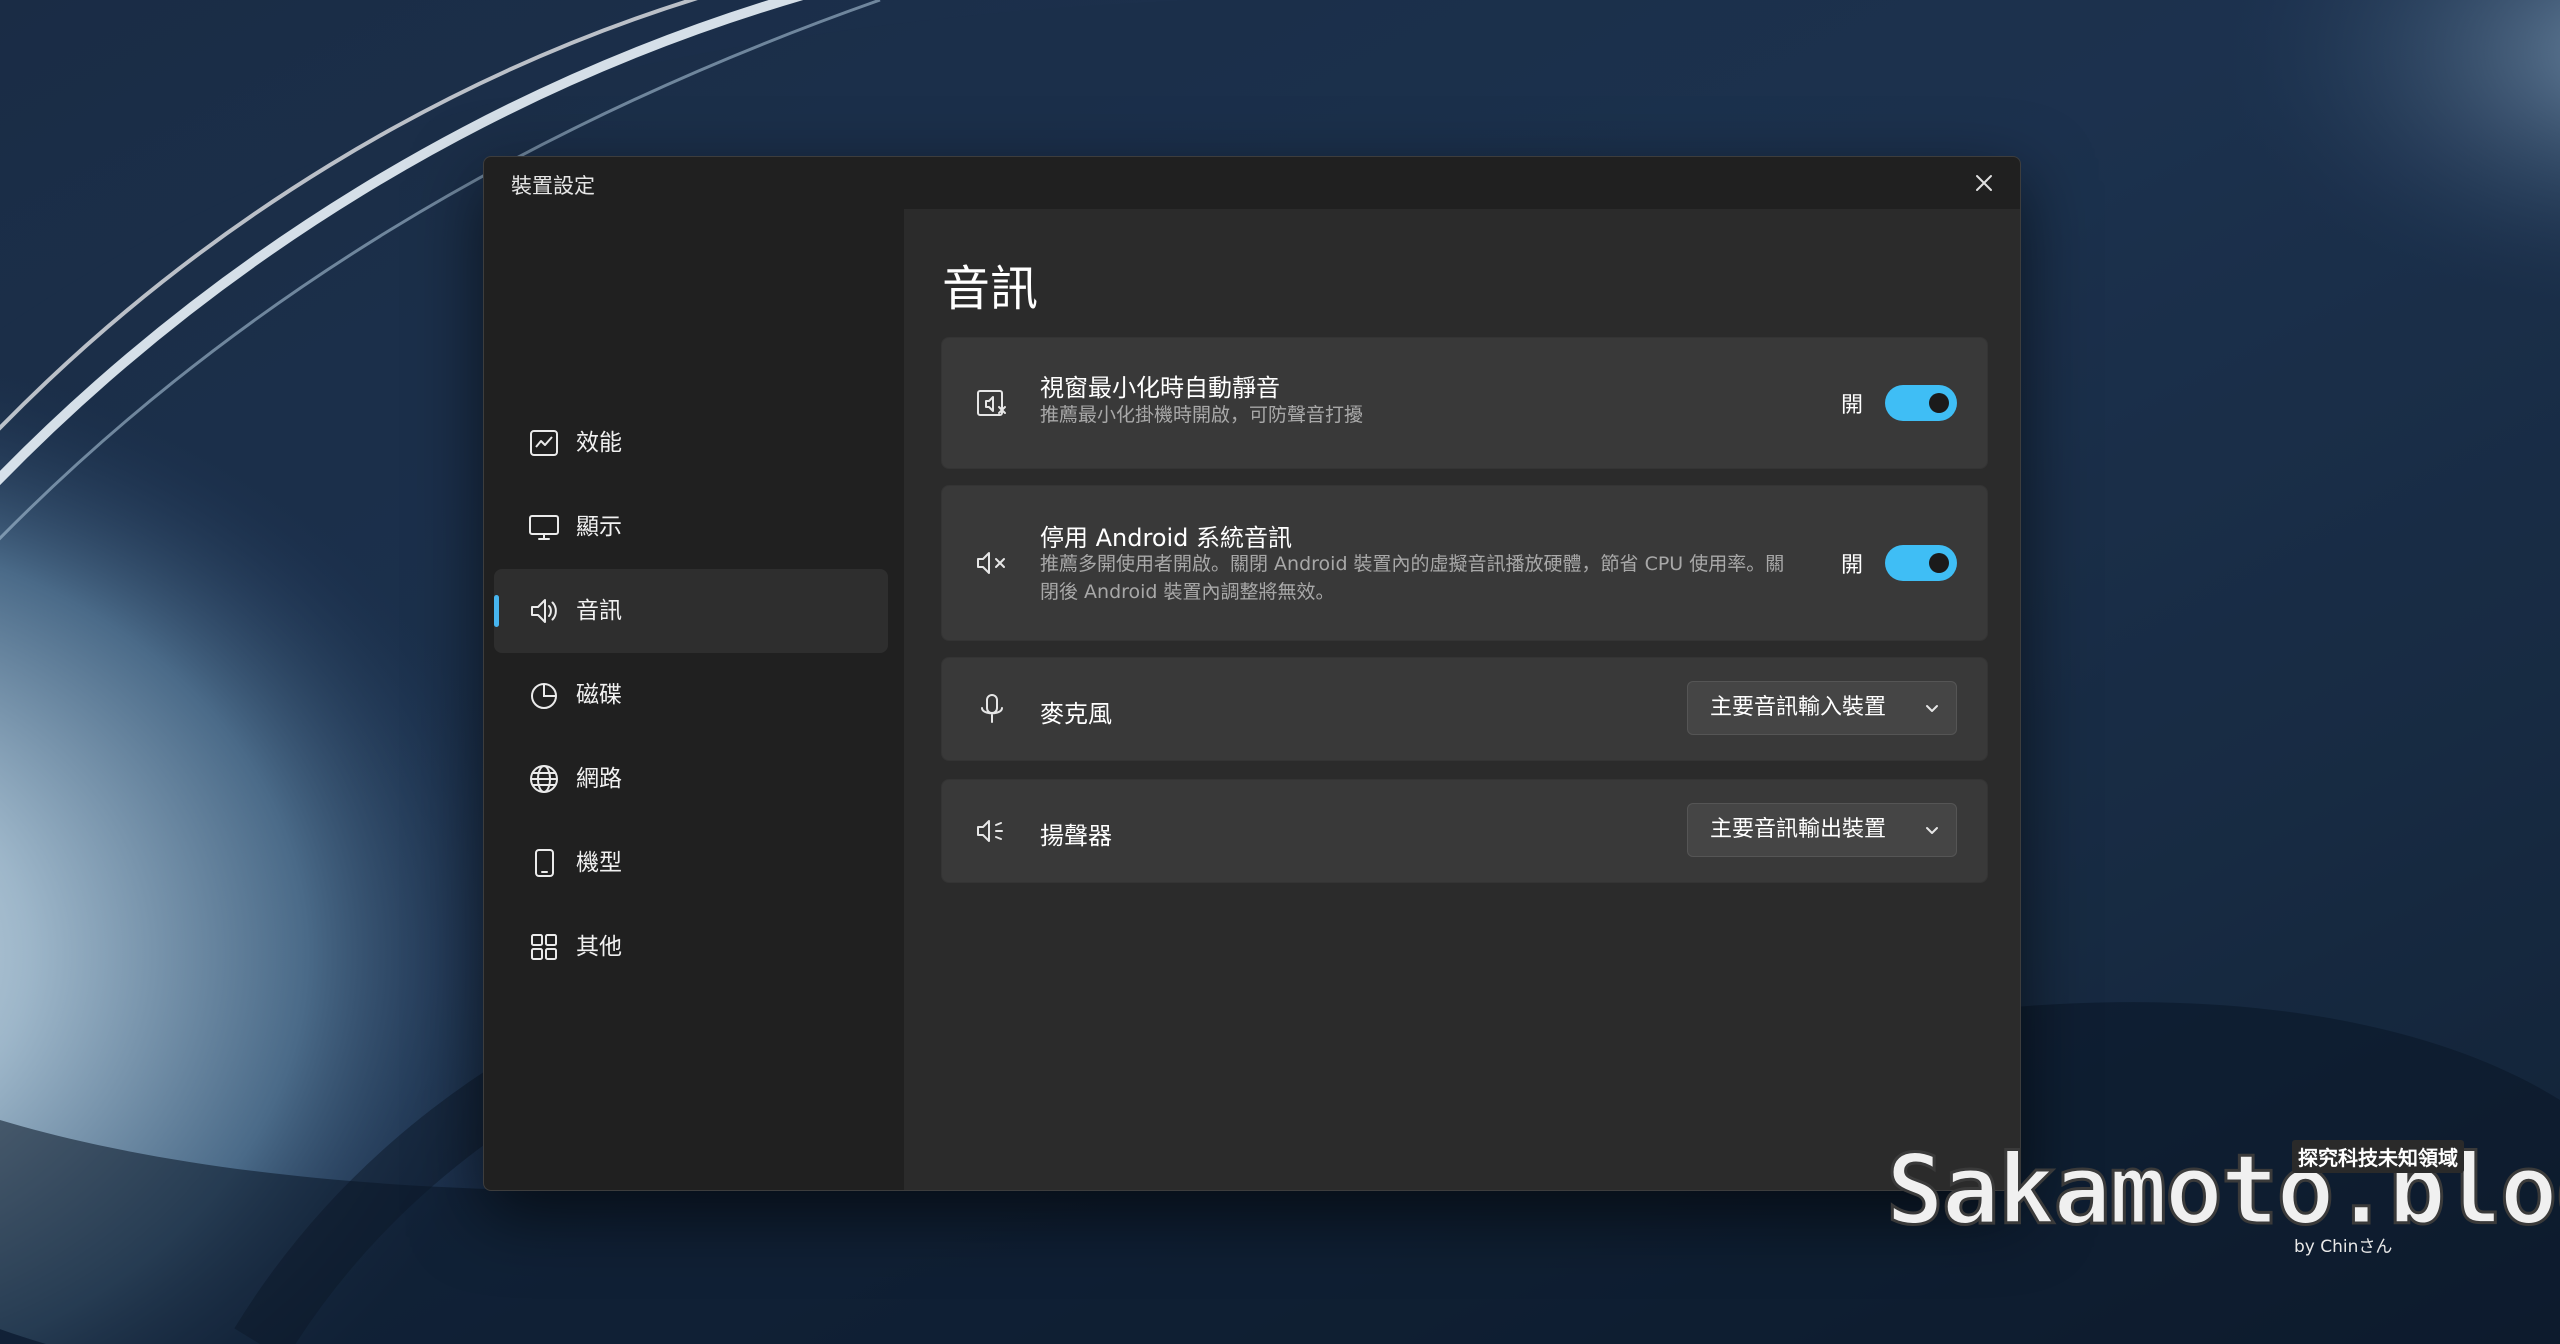 The image size is (2560, 1344). I want to click on minimize-mute-toggle, so click(1921, 403).